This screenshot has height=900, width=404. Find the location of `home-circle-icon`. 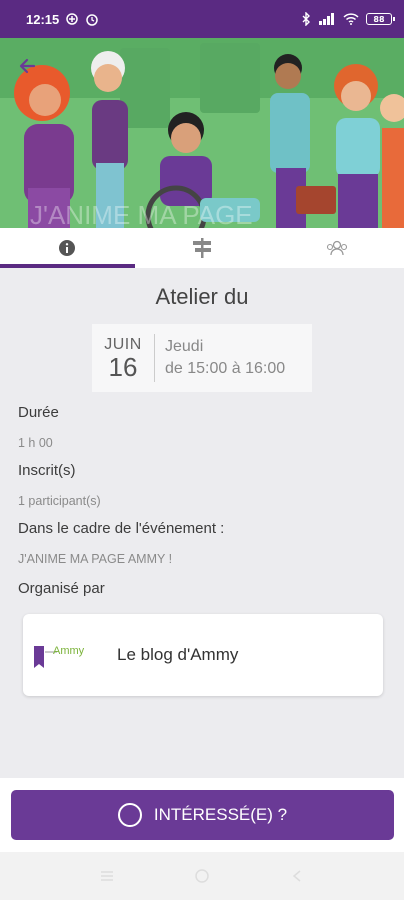

home-circle-icon is located at coordinates (202, 876).